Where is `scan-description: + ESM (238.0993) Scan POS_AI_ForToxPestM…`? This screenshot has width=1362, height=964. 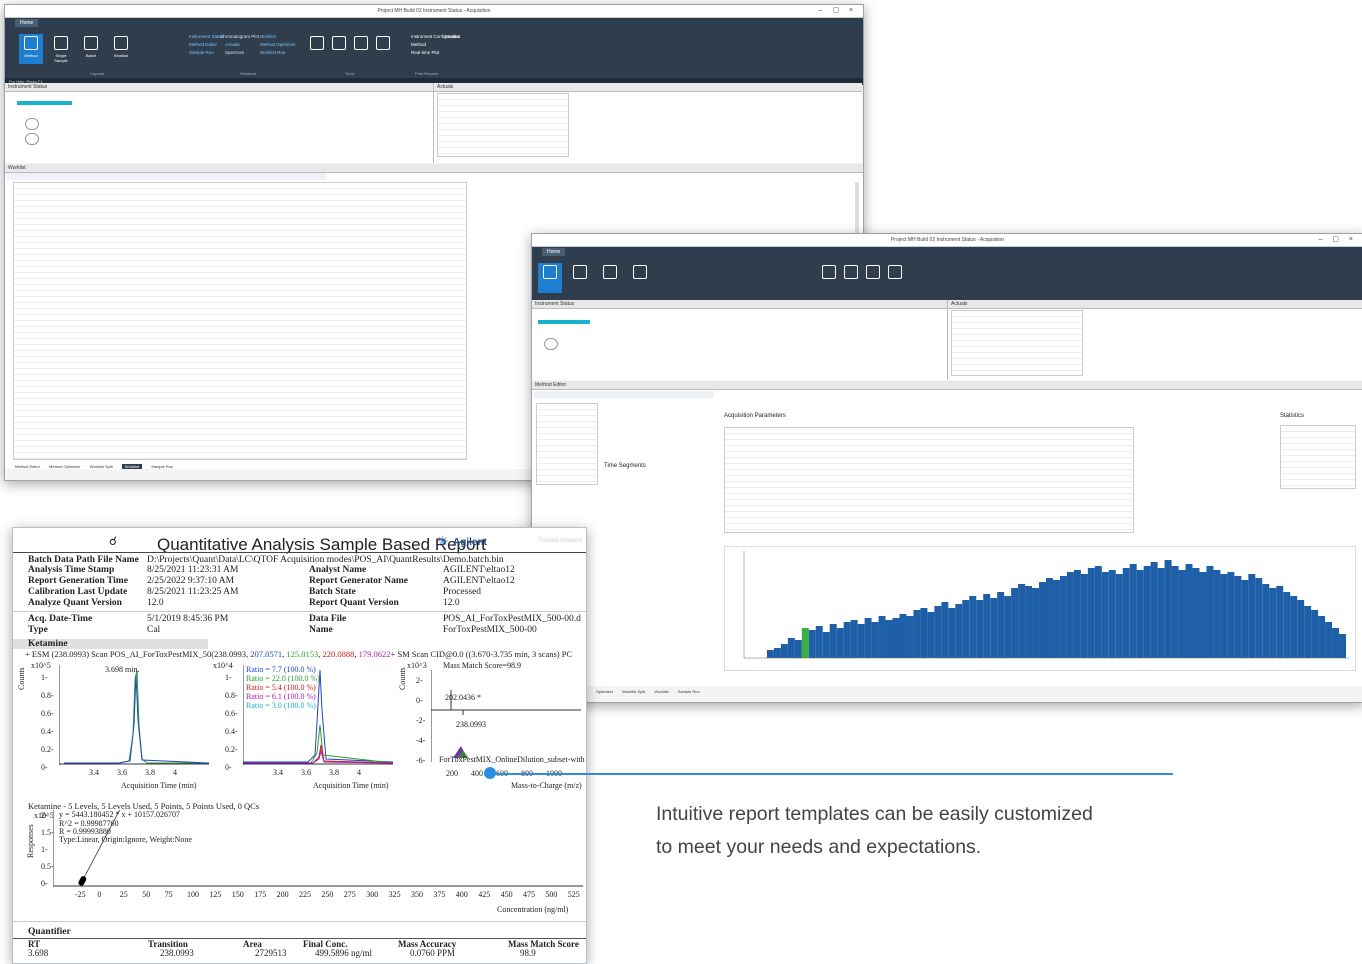 scan-description: + ESM (238.0993) Scan POS_AI_ForToxPestM… is located at coordinates (299, 654).